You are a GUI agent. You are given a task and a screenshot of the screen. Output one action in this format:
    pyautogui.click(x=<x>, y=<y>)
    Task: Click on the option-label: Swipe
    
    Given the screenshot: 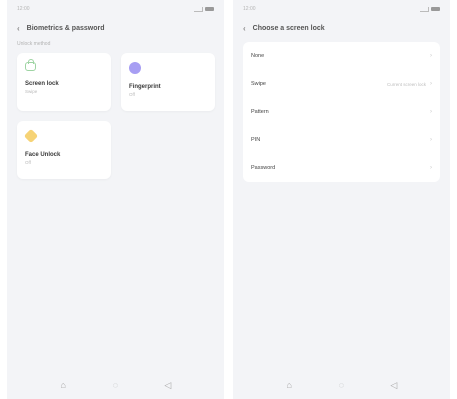 What is the action you would take?
    pyautogui.click(x=258, y=84)
    